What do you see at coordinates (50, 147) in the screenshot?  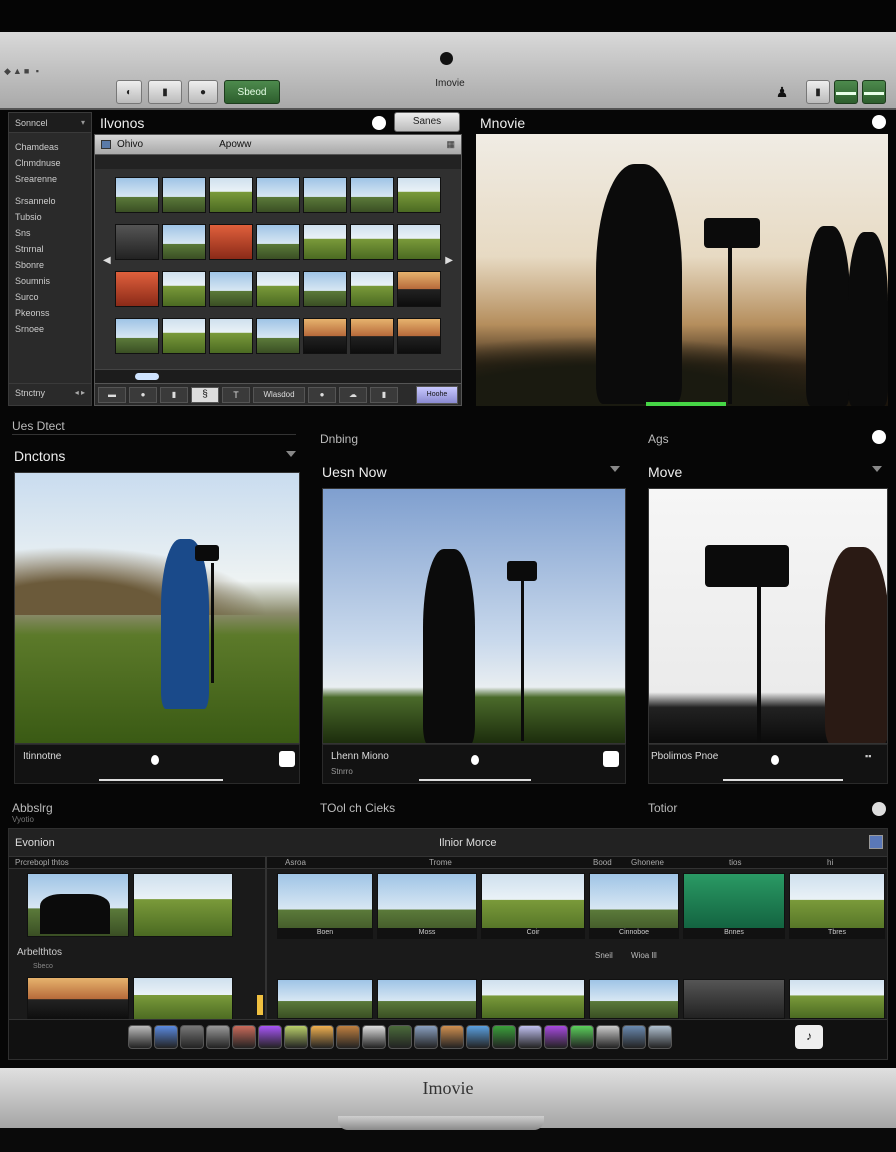 I see `sidebar-item-1: Chamdeas` at bounding box center [50, 147].